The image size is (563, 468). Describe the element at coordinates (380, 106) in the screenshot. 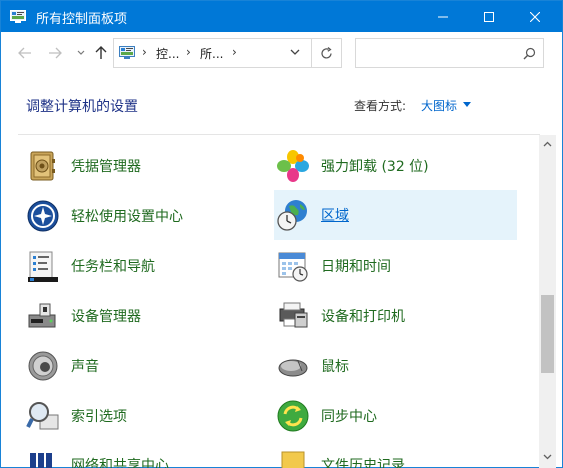

I see `view-by-label: 查看方式:` at that location.